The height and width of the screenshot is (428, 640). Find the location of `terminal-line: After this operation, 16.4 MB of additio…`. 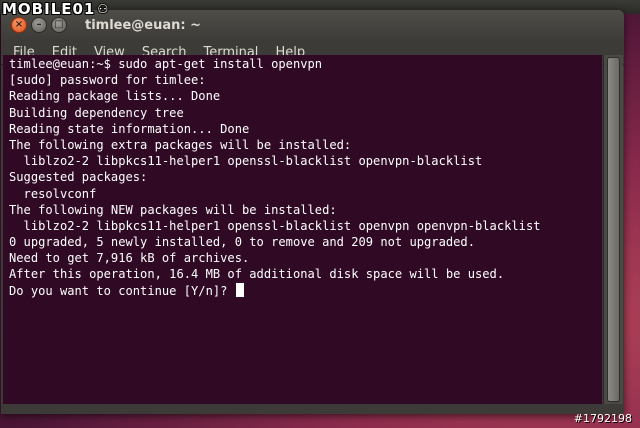

terminal-line: After this operation, 16.4 MB of additio… is located at coordinates (257, 274).